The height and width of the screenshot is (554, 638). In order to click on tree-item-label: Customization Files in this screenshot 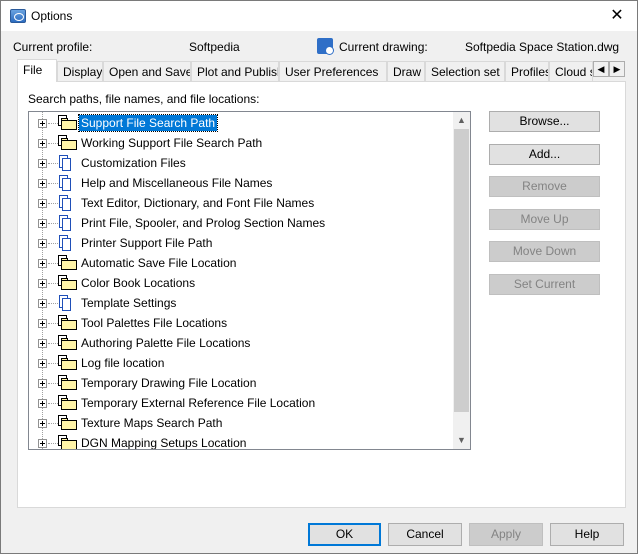, I will do `click(133, 163)`.